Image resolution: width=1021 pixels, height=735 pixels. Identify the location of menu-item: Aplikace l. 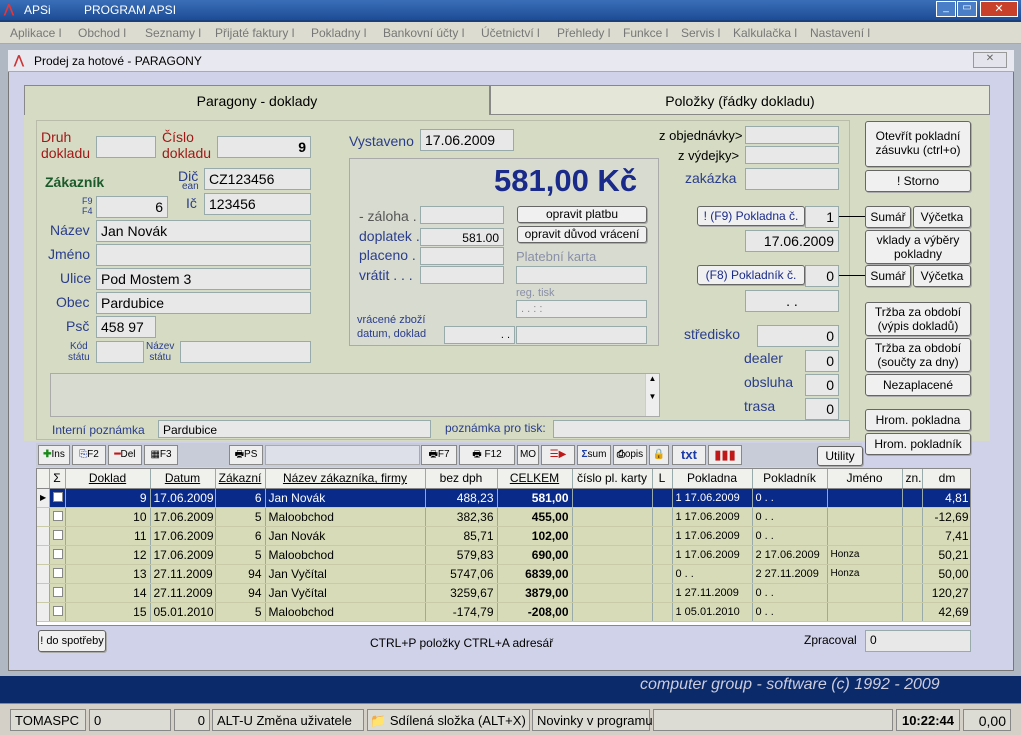
(35, 33).